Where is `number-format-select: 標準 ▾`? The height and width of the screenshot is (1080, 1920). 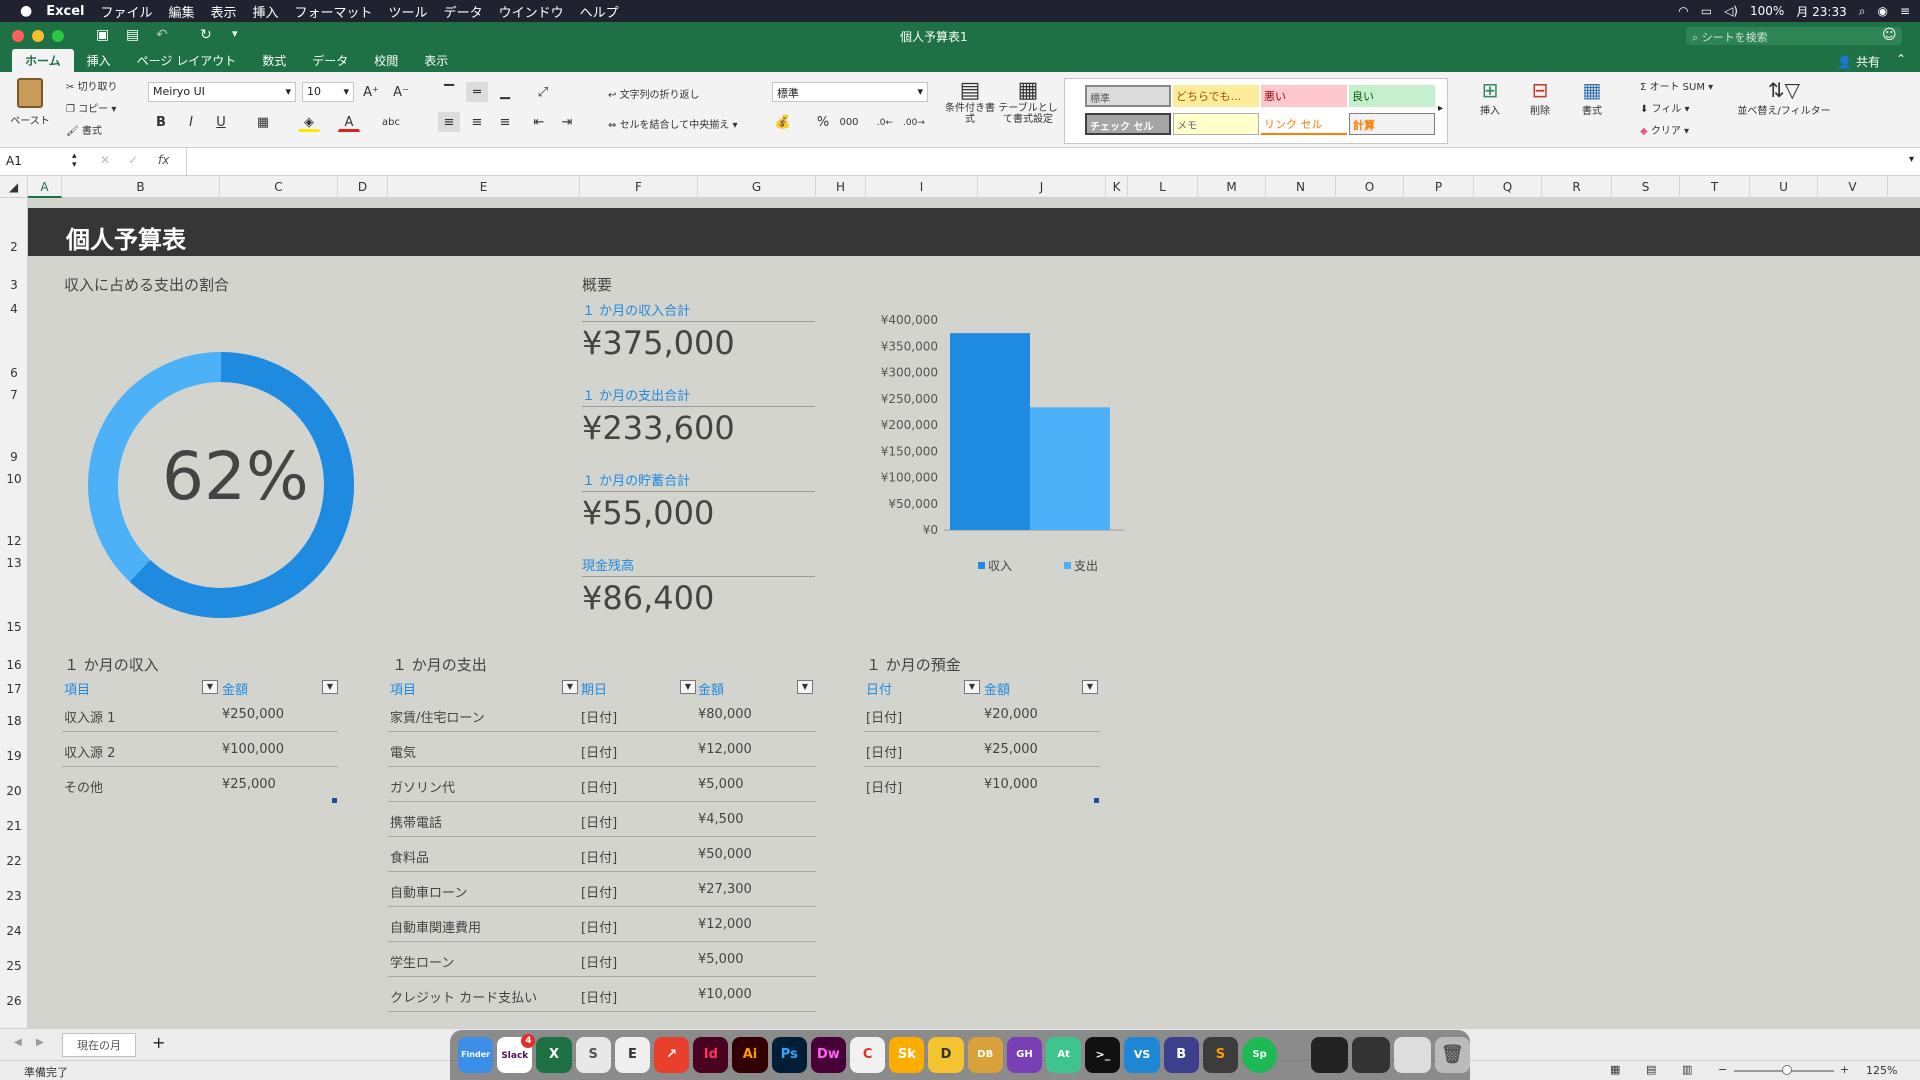 number-format-select: 標準 ▾ is located at coordinates (850, 92).